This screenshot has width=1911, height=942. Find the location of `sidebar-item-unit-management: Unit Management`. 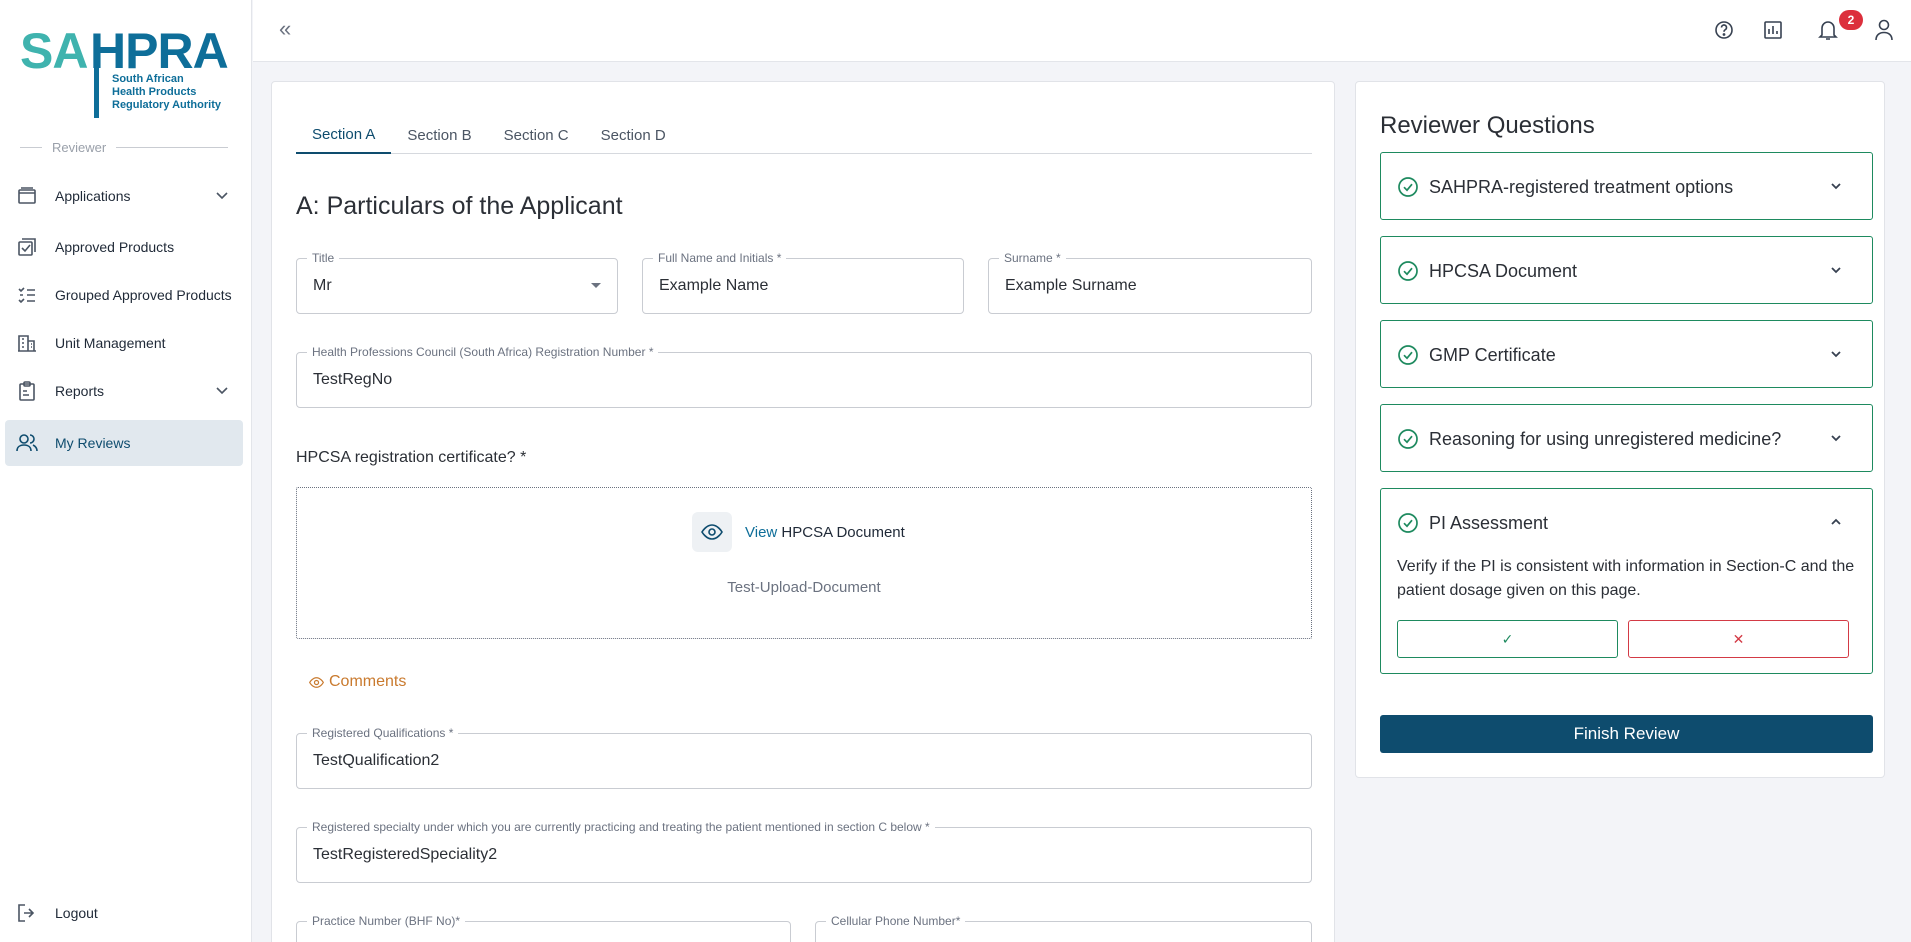

sidebar-item-unit-management: Unit Management is located at coordinates (124, 343).